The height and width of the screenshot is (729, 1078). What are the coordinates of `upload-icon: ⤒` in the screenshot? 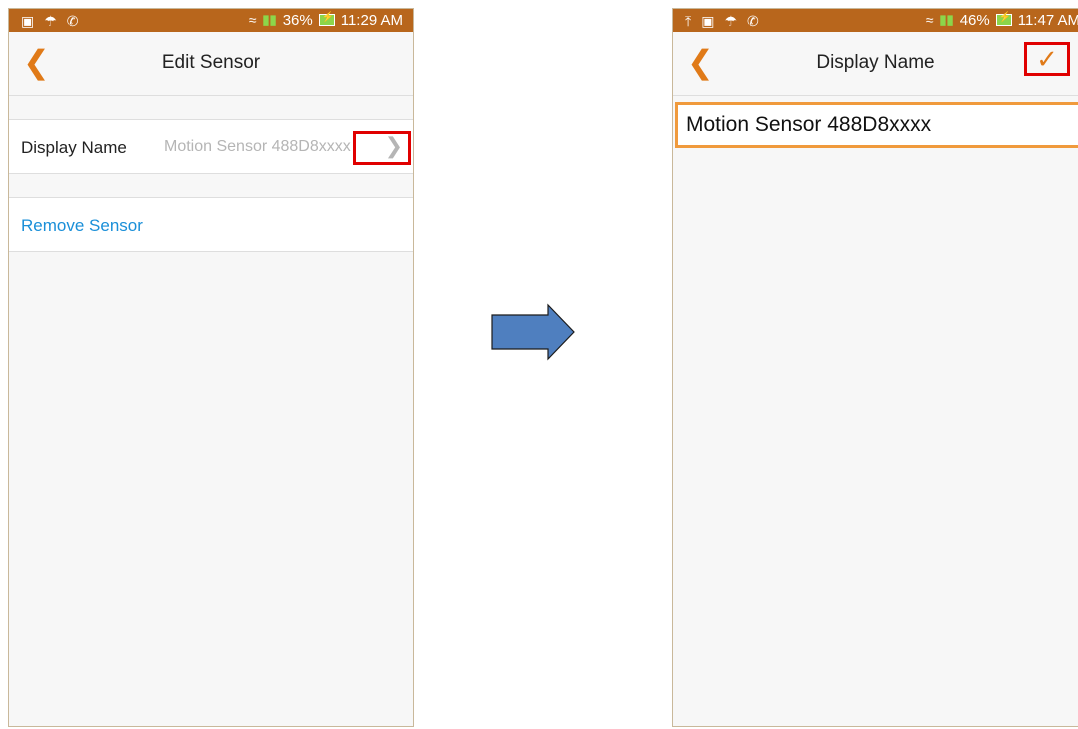 It's located at (688, 21).